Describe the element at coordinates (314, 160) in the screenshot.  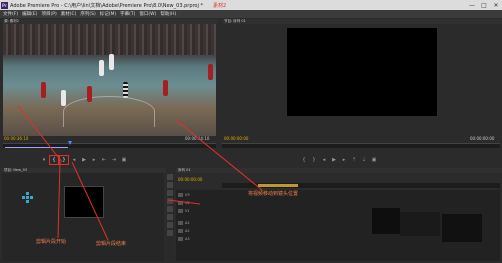
I see `mark-out-icon: }` at that location.